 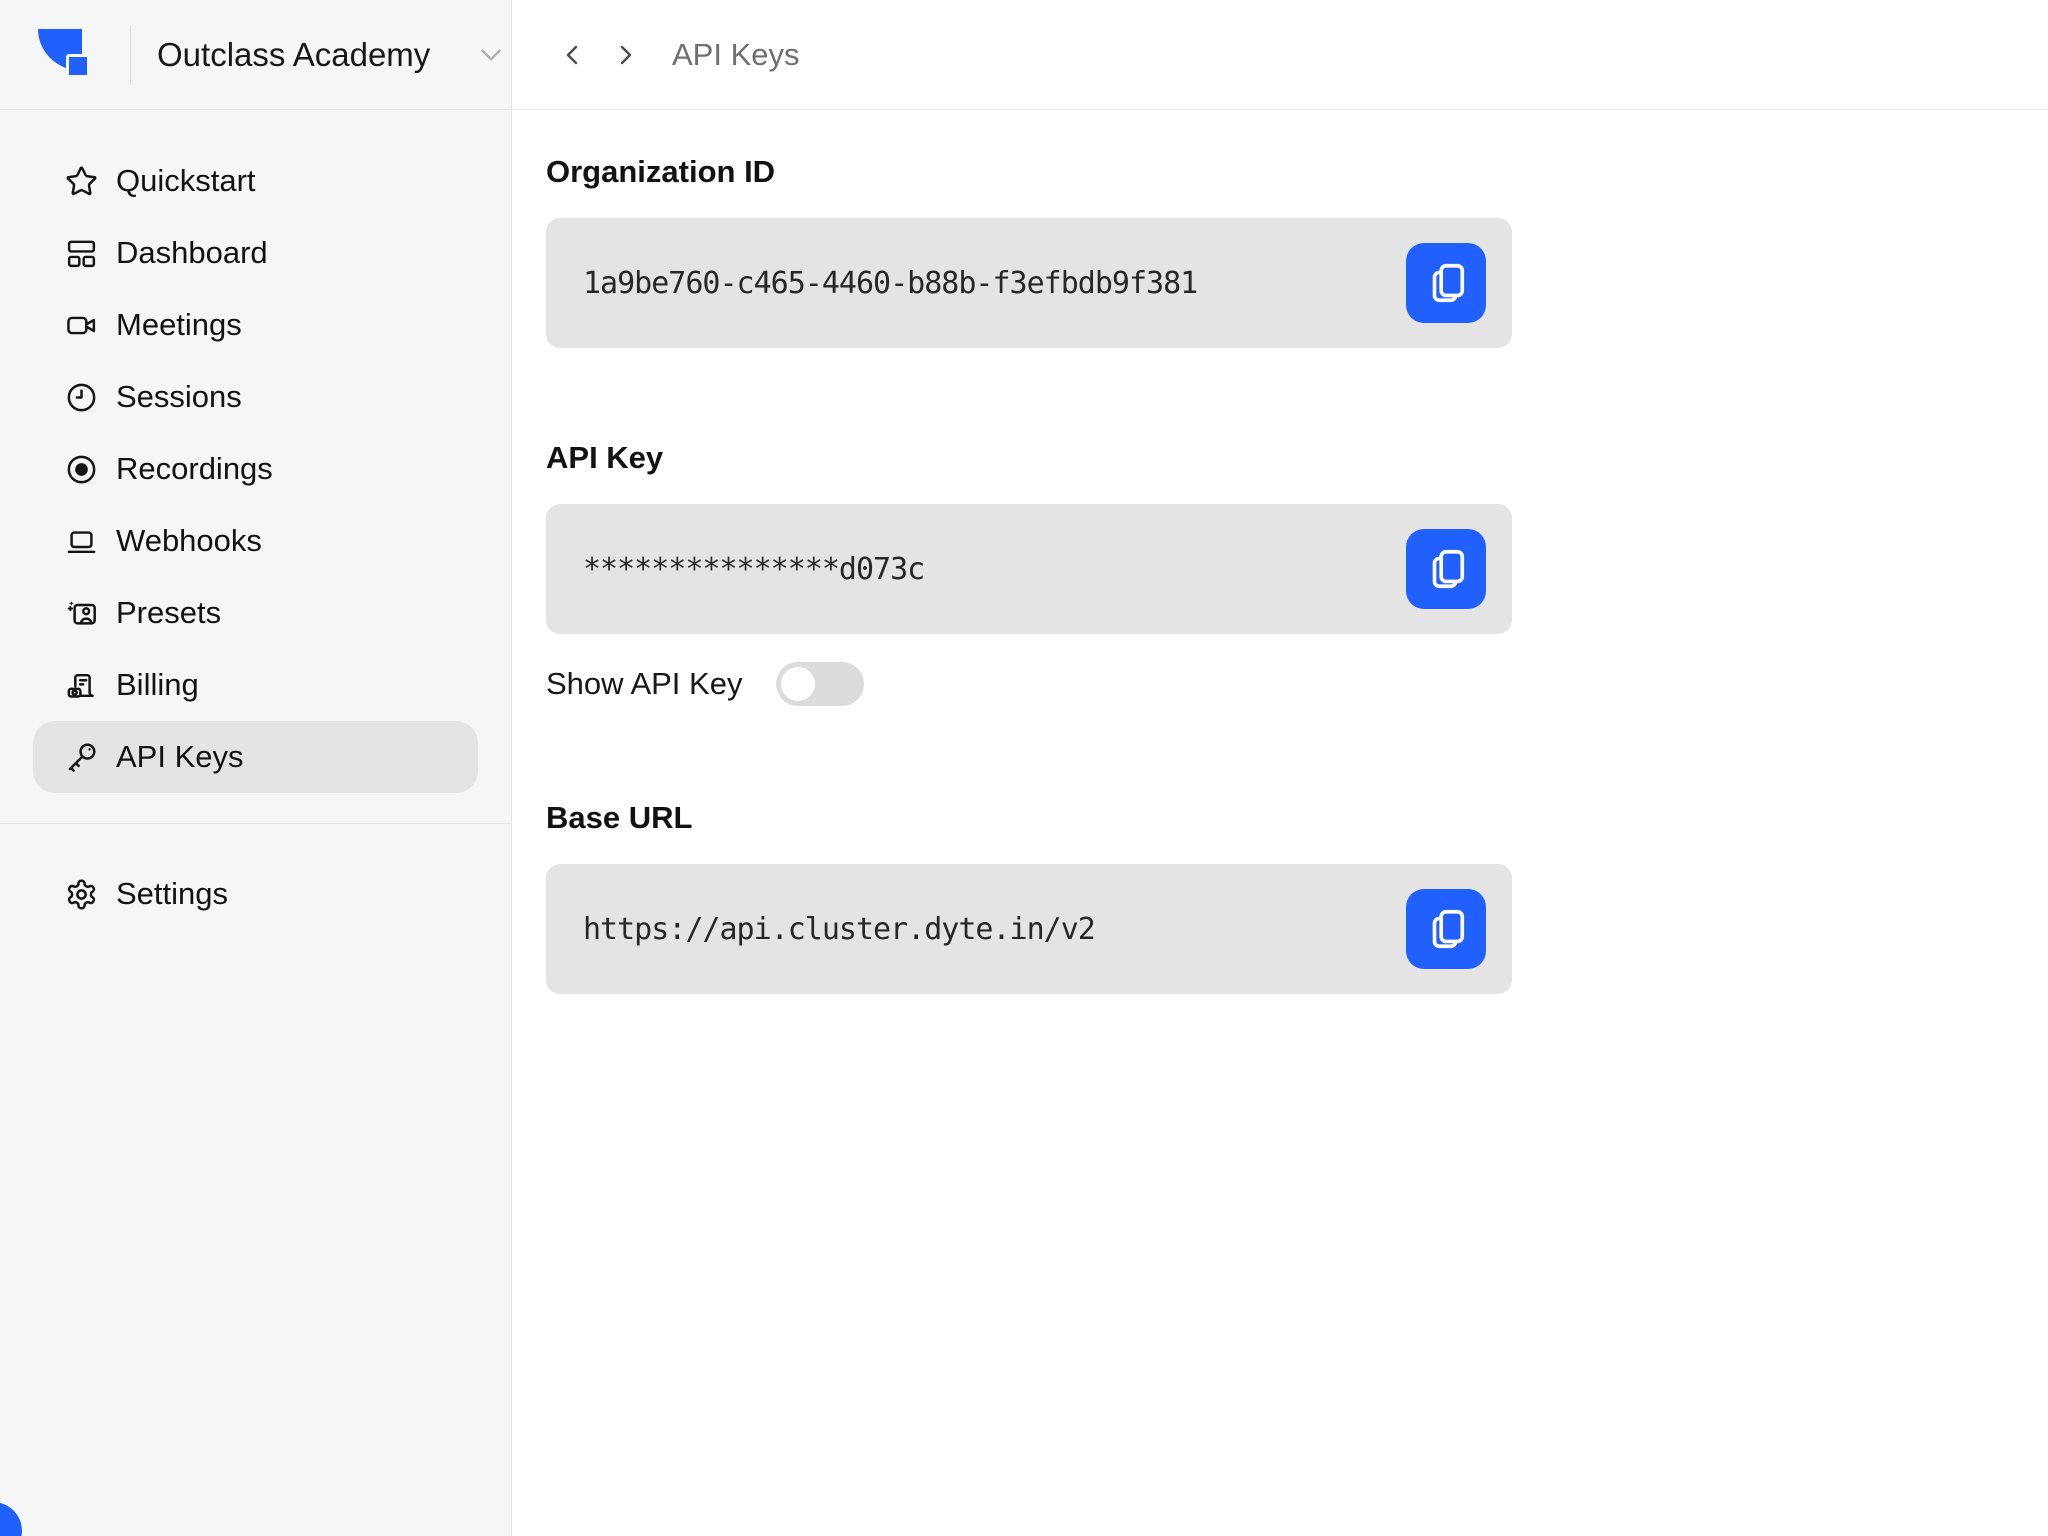 I want to click on sidebar-item-presets: Presets, so click(x=255, y=613).